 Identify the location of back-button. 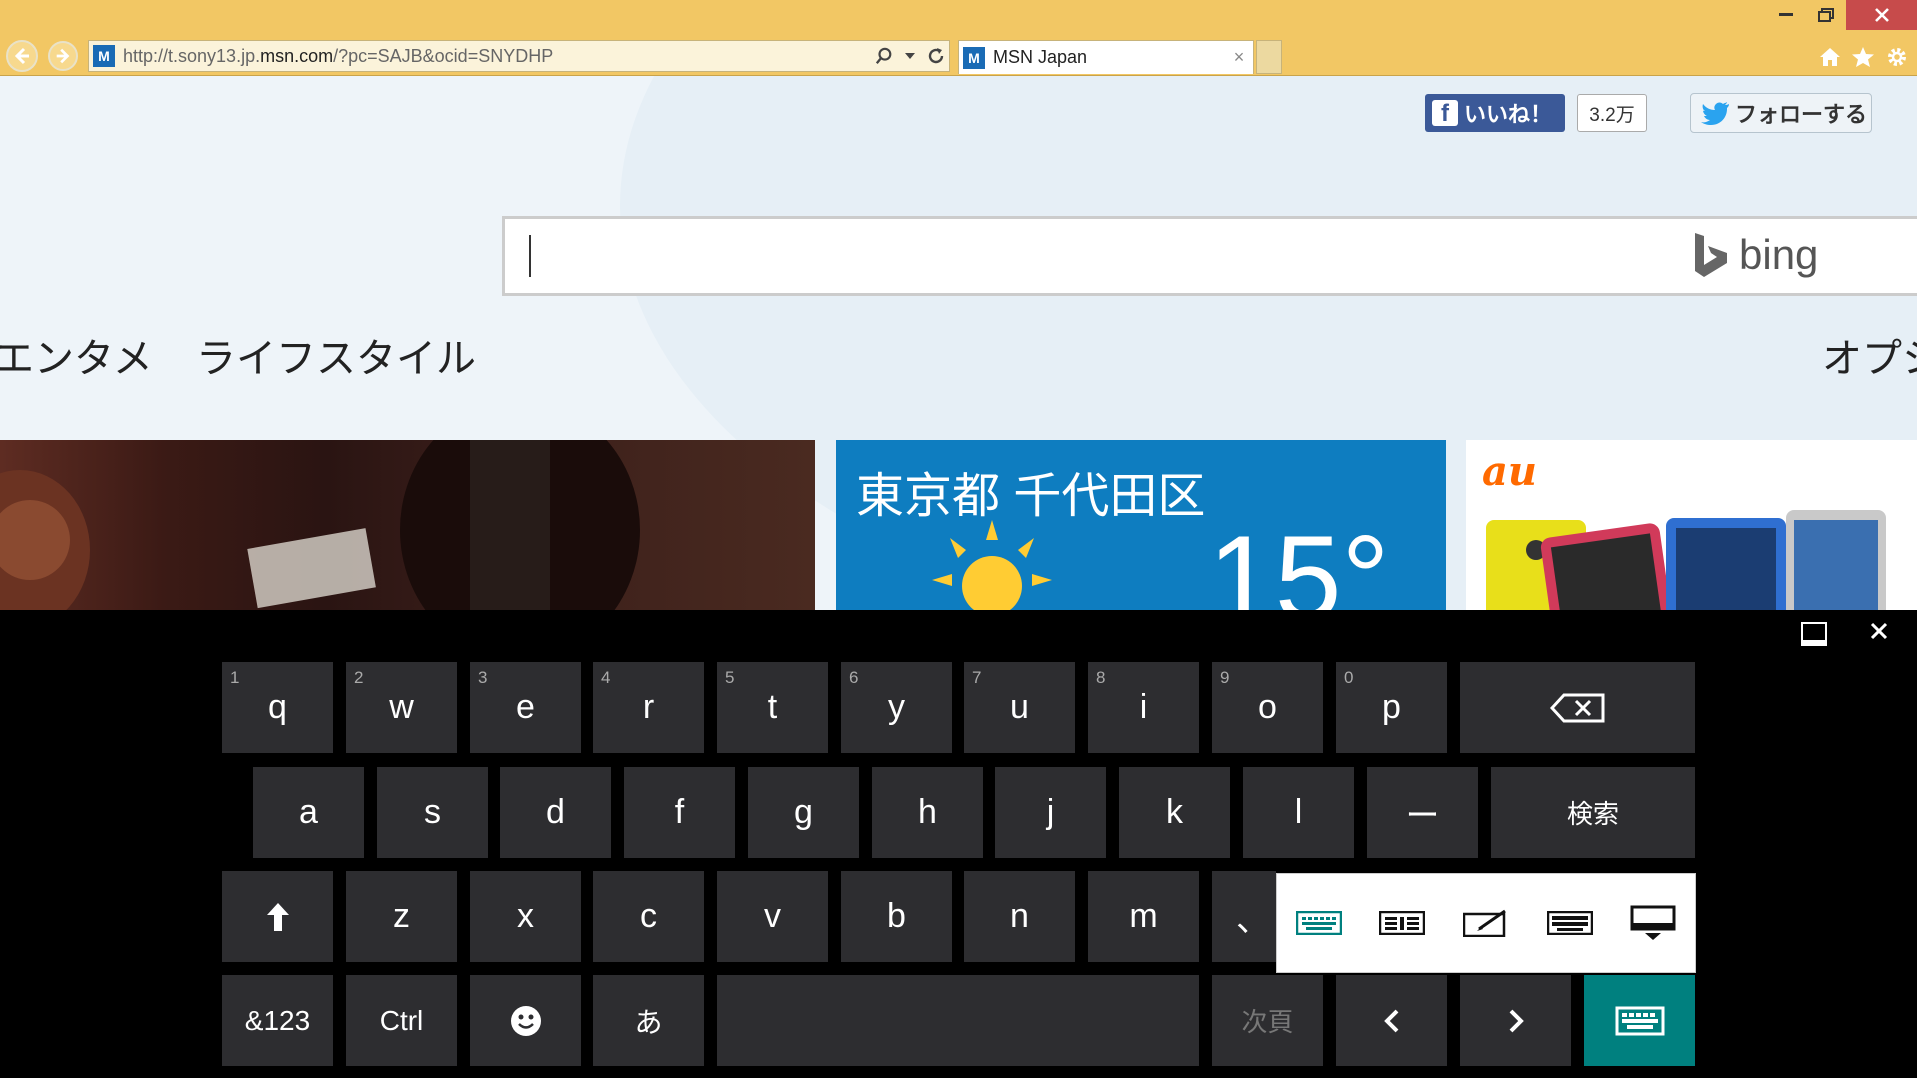
(22, 56).